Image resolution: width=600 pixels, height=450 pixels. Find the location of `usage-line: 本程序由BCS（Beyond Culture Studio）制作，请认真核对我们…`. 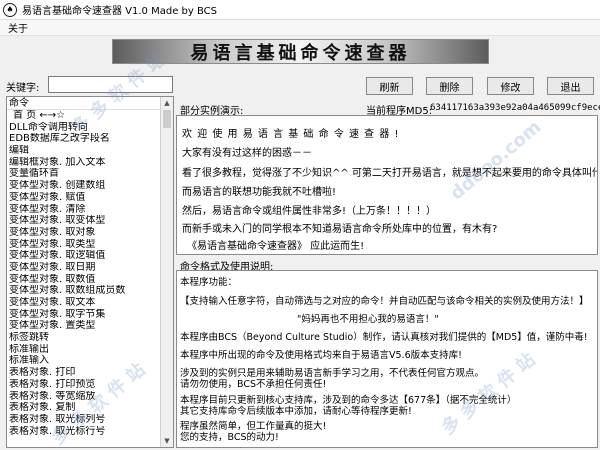

usage-line: 本程序由BCS（Beyond Culture Studio）制作，请认真核对我们… is located at coordinates (384, 337).